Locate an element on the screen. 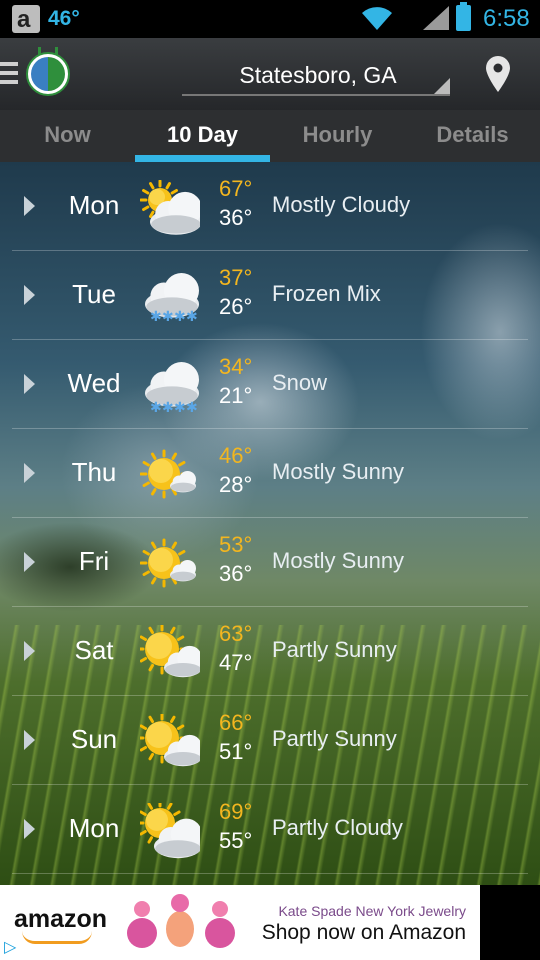  app-logo is located at coordinates (48, 71).